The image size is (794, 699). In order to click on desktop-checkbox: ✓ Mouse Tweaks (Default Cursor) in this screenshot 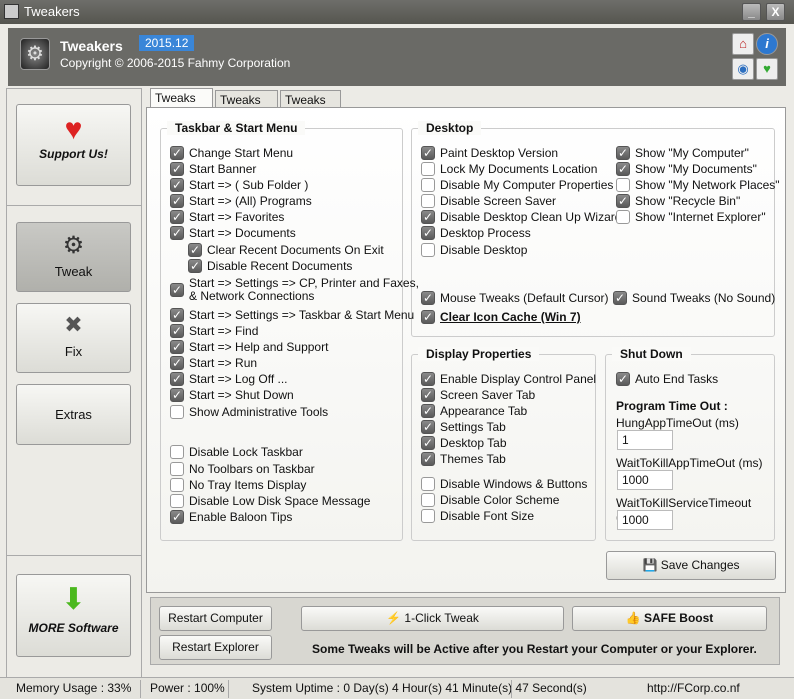, I will do `click(515, 298)`.